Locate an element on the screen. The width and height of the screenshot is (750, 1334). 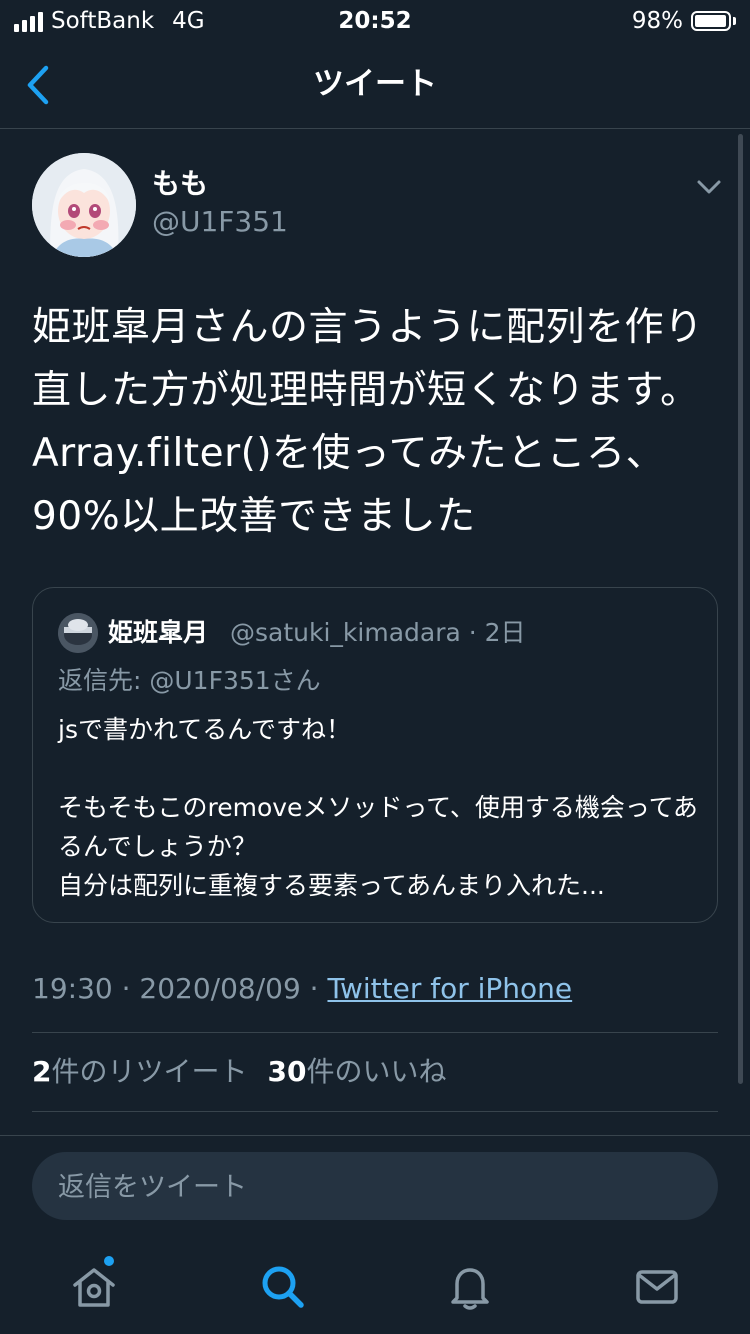
search-icon is located at coordinates (283, 1287).